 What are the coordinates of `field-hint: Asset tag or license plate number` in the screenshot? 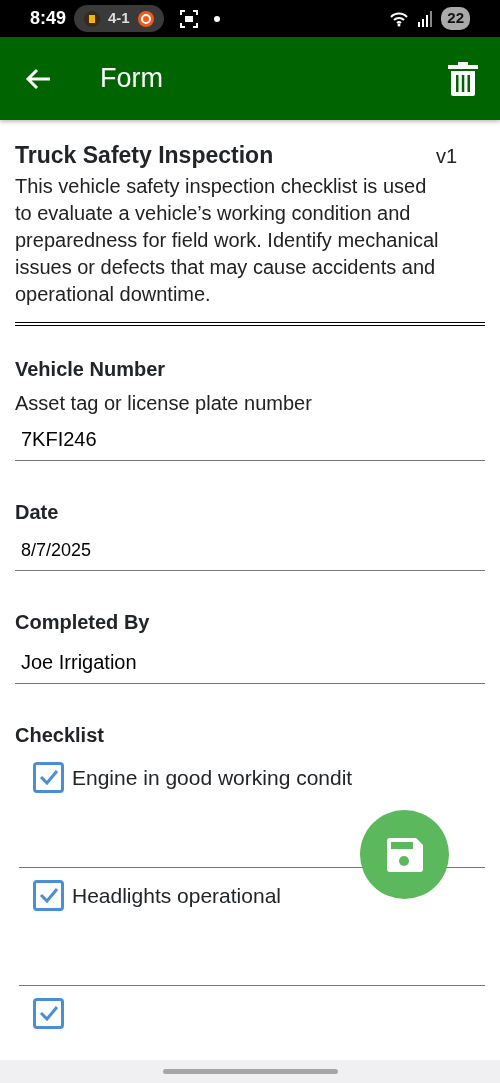 It's located at (164, 403).